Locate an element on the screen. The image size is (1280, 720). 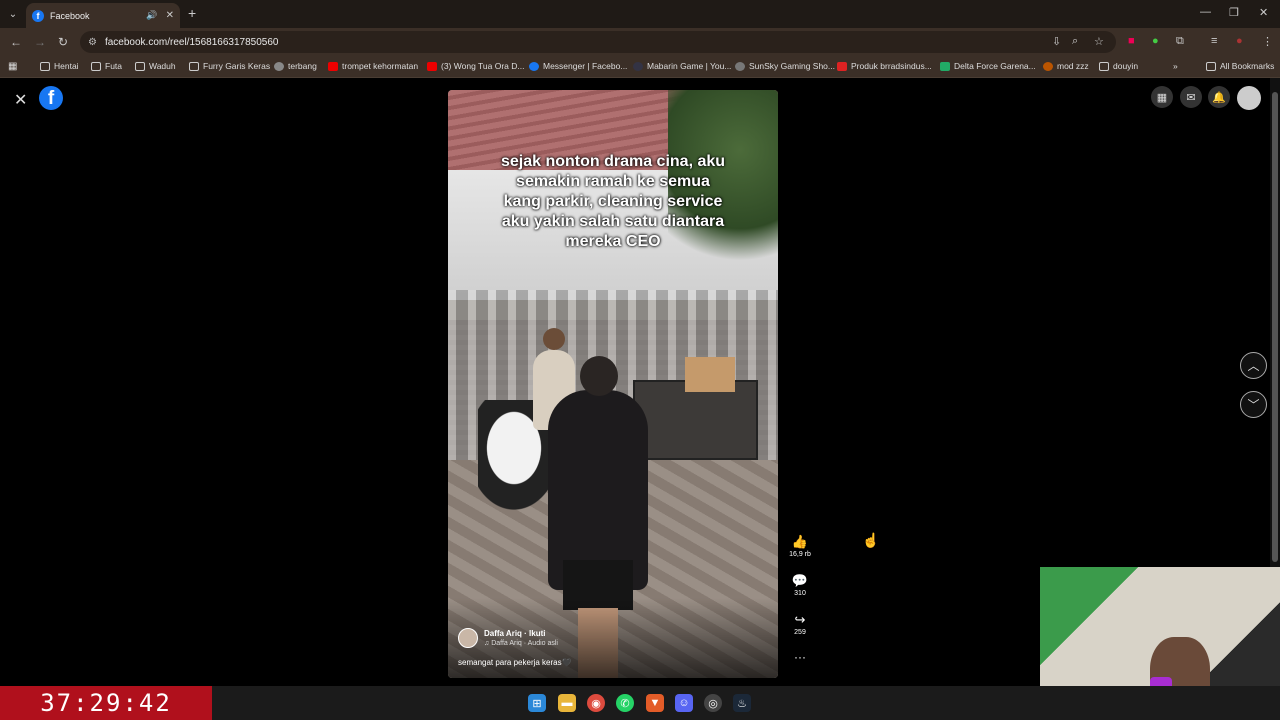
extension-icon: ■ is located at coordinates (1131, 41).